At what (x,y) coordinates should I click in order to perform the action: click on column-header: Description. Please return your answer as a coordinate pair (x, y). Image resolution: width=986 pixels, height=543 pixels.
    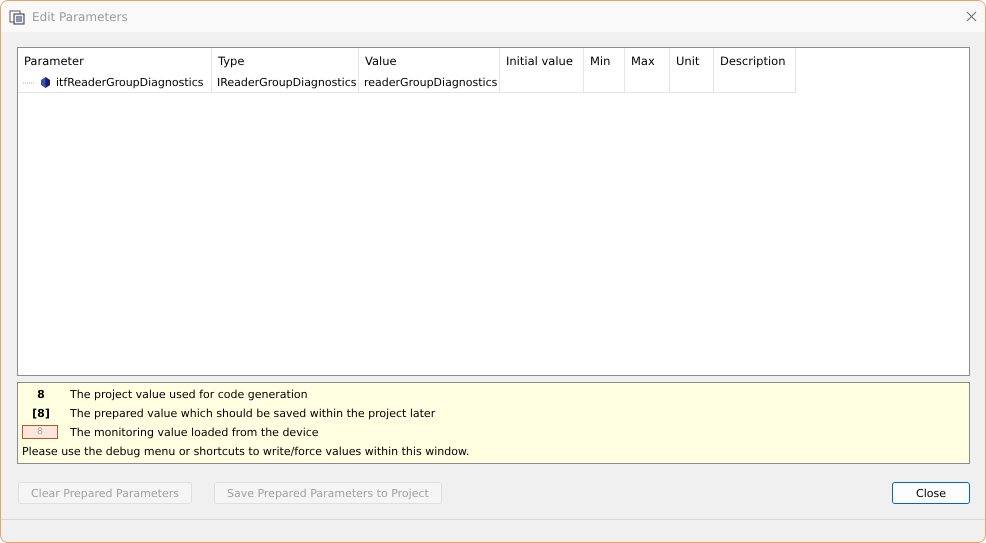
    Looking at the image, I should click on (755, 60).